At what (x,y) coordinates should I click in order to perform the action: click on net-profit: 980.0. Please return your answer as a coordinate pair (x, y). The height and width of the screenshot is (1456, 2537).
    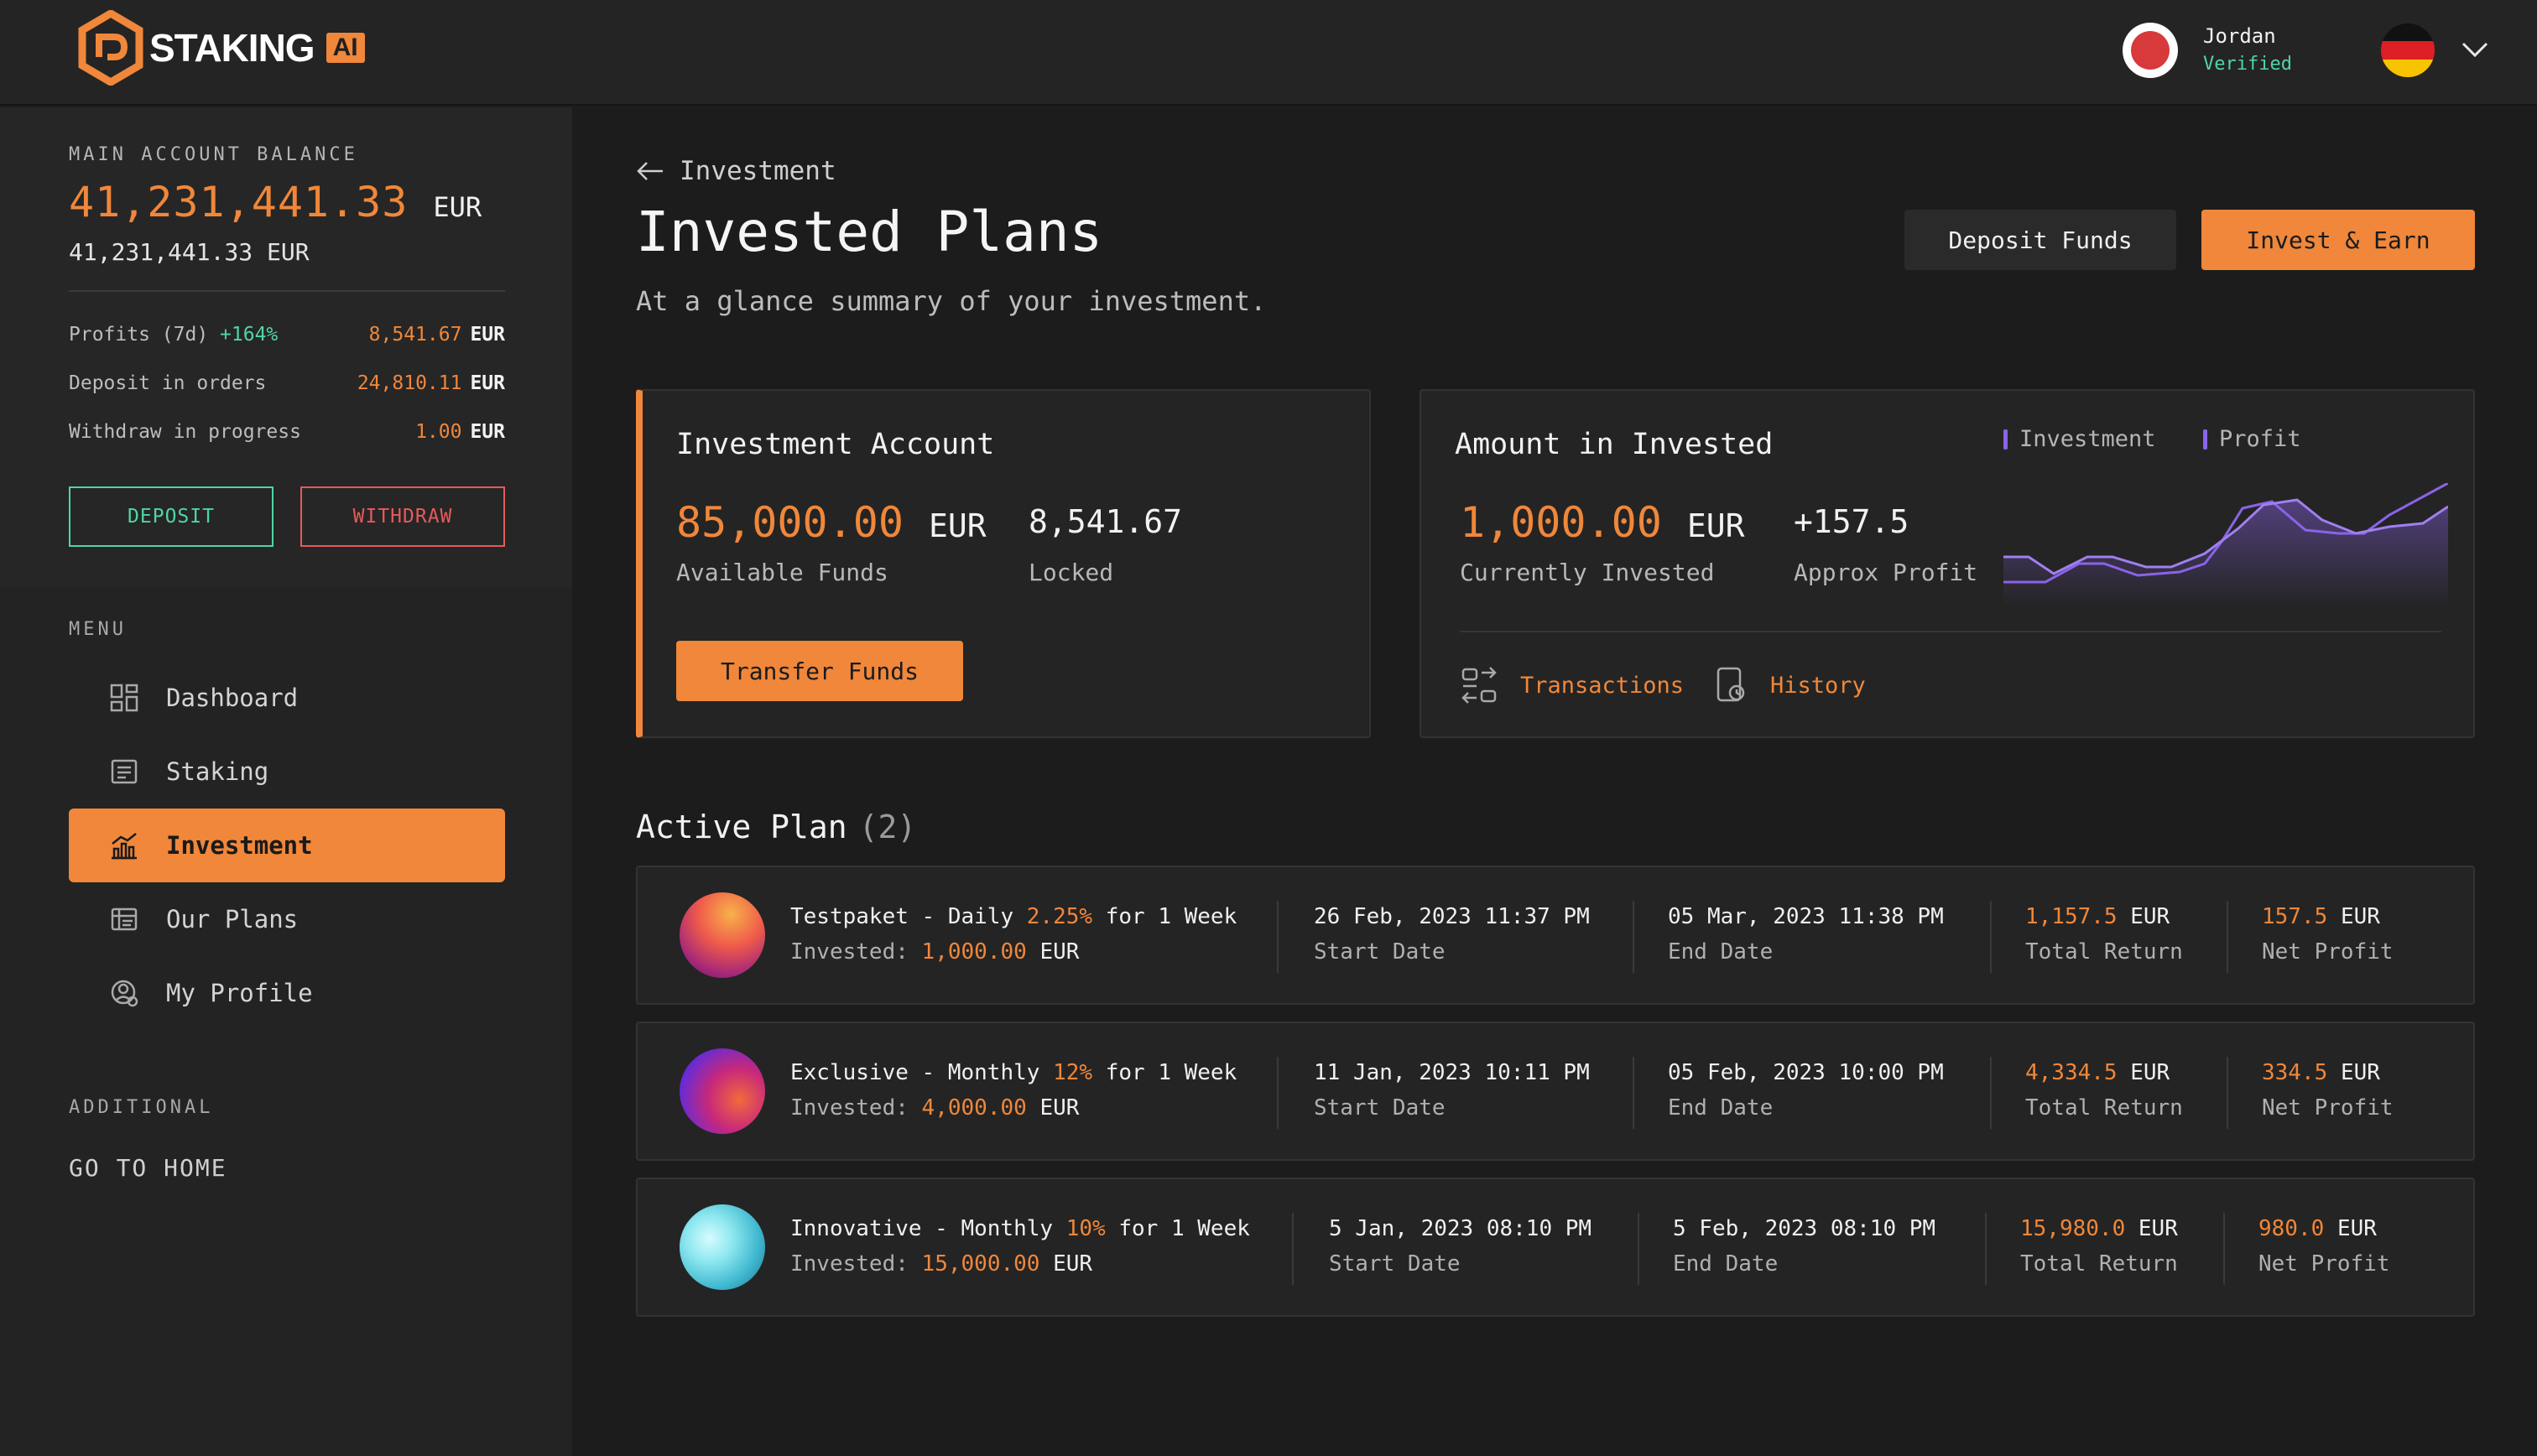
    Looking at the image, I should click on (2291, 1228).